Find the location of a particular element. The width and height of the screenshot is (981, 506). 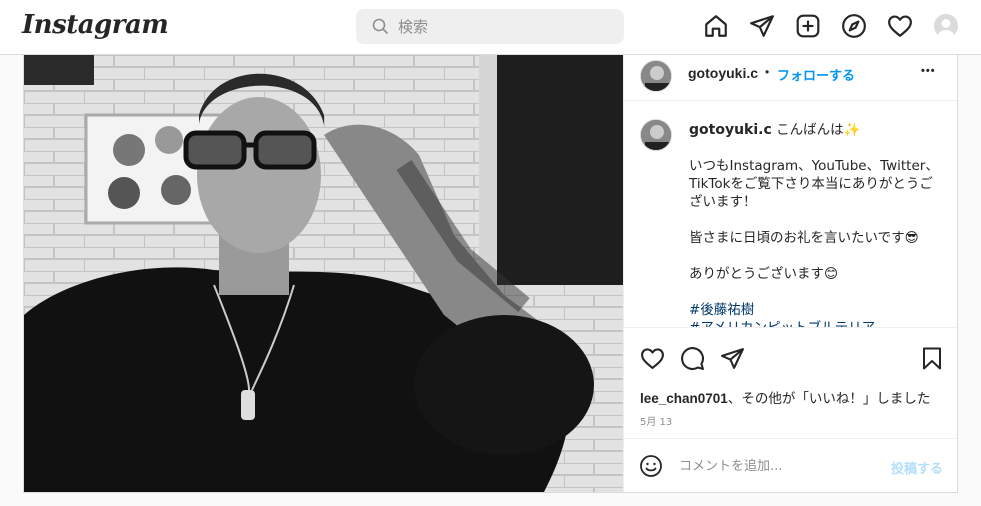

post-header: gotoyuki.c • フォローする ••• is located at coordinates (791, 78).